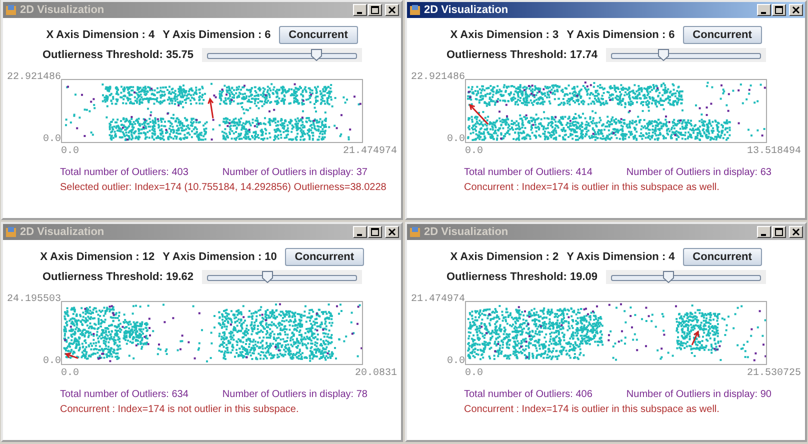 The image size is (808, 444). I want to click on threshold-label: Outlierness Threshold: 35.75, so click(118, 55).